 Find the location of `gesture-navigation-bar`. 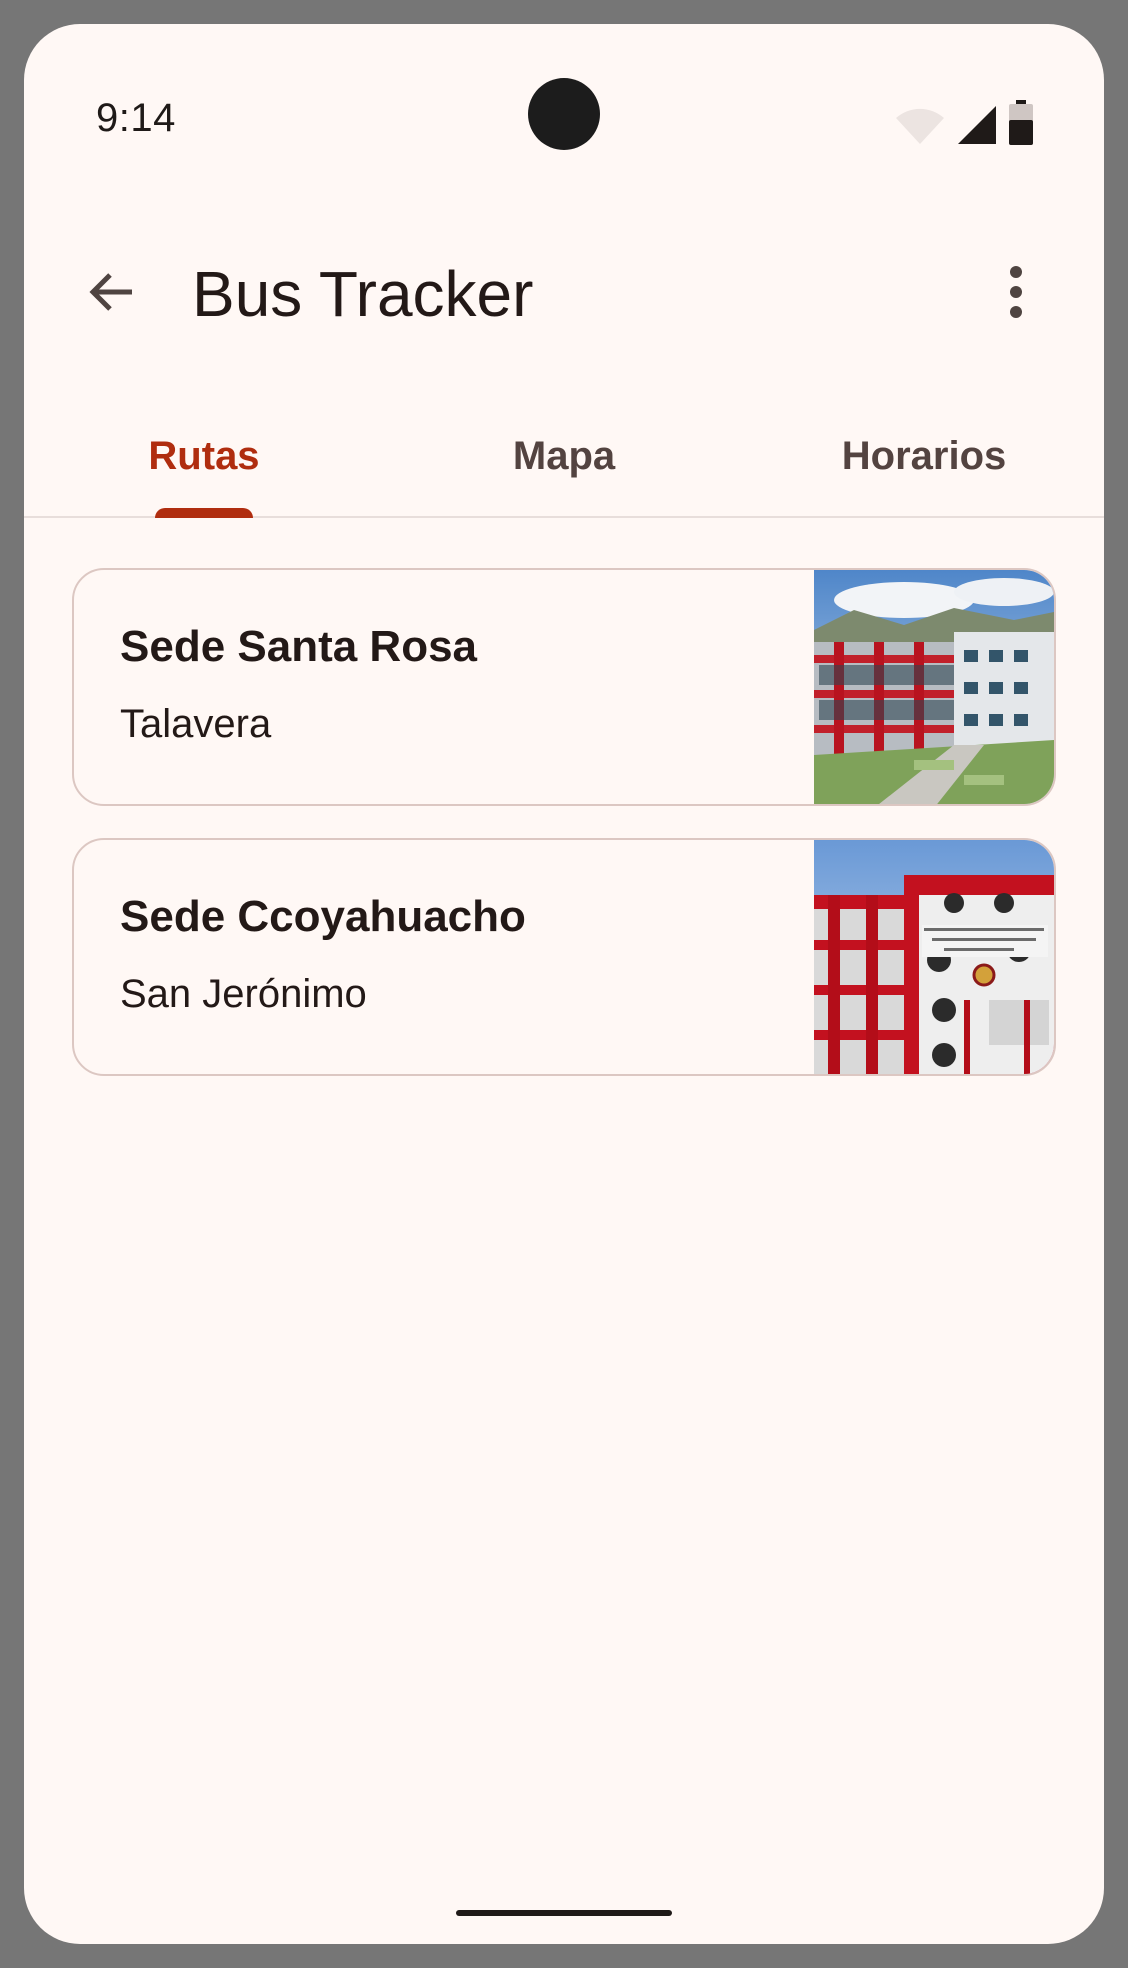

gesture-navigation-bar is located at coordinates (564, 1913).